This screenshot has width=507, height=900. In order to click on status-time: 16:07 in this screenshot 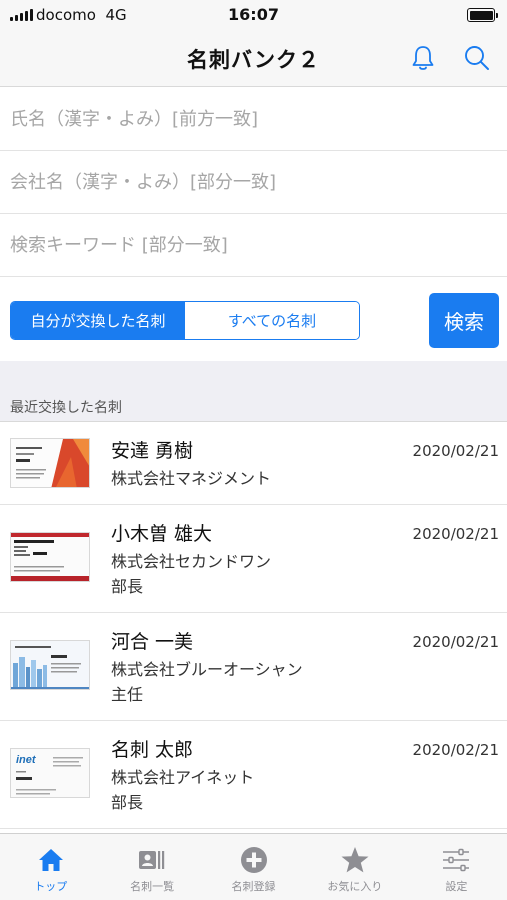, I will do `click(253, 14)`.